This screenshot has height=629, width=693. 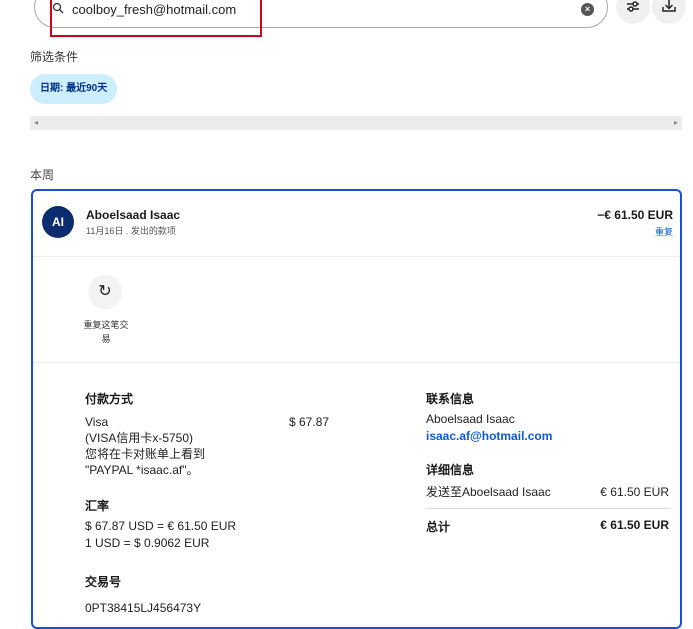 What do you see at coordinates (109, 399) in the screenshot?
I see `payment-method-heading: 付款方式` at bounding box center [109, 399].